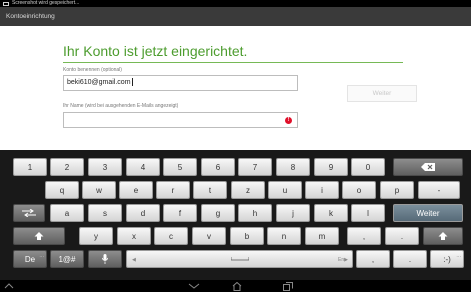  I want to click on backspace-icon, so click(428, 167).